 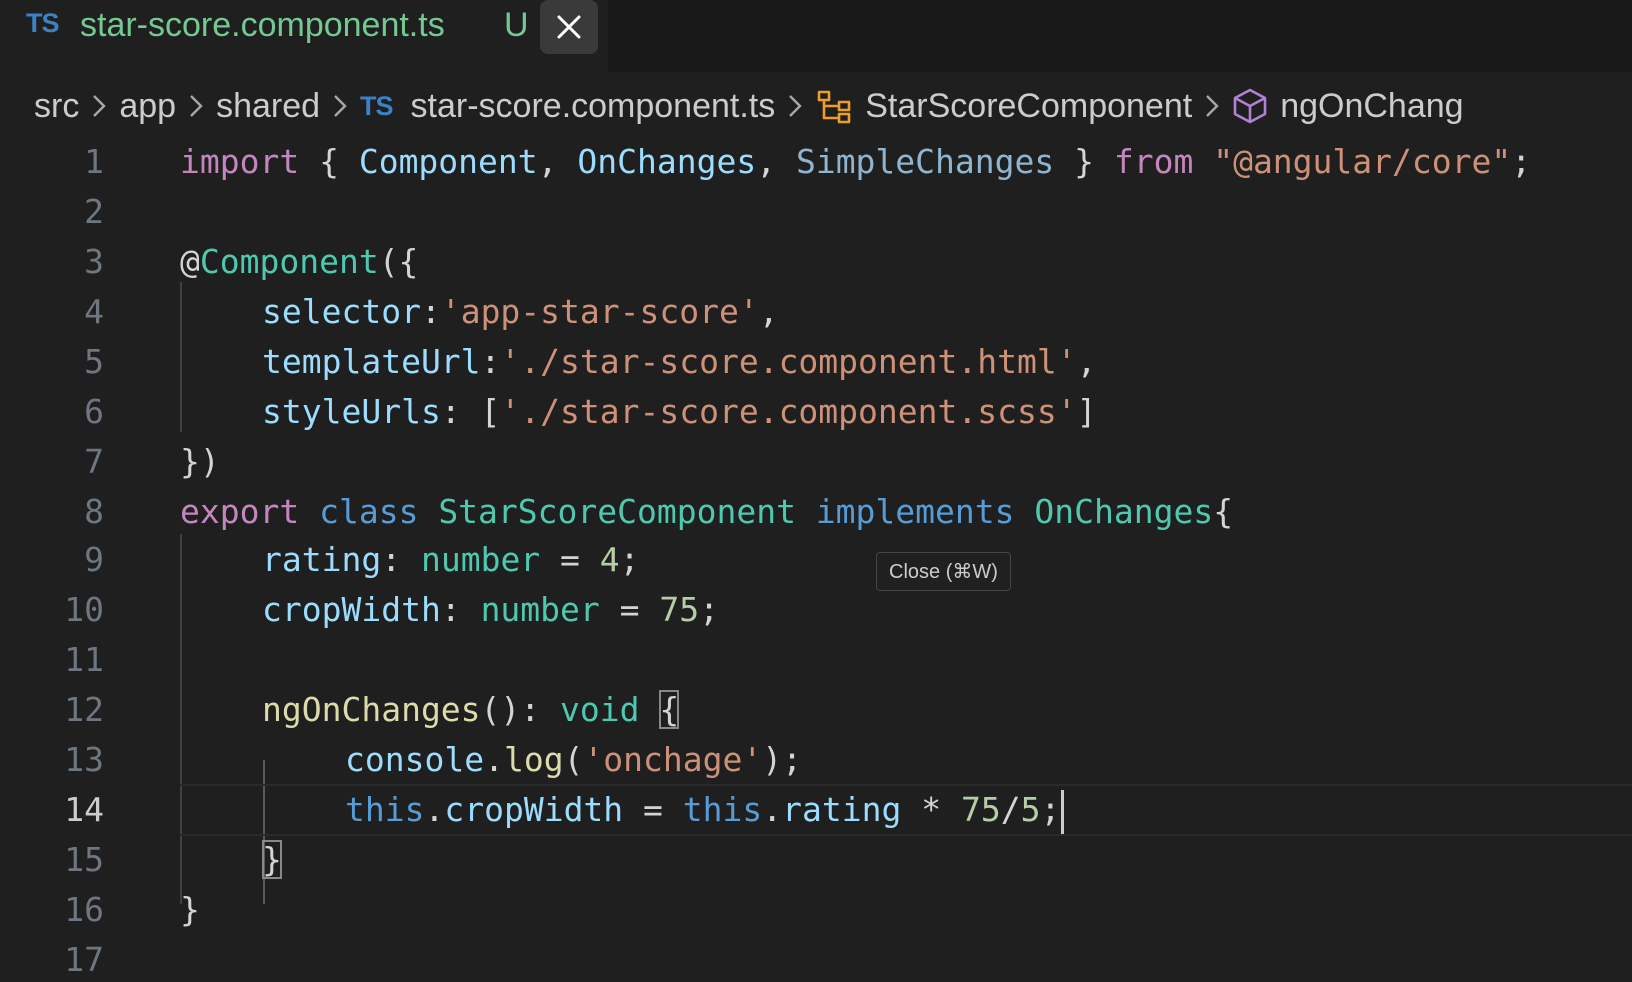 What do you see at coordinates (816, 462) in the screenshot?
I see `code-line-7: 7 })` at bounding box center [816, 462].